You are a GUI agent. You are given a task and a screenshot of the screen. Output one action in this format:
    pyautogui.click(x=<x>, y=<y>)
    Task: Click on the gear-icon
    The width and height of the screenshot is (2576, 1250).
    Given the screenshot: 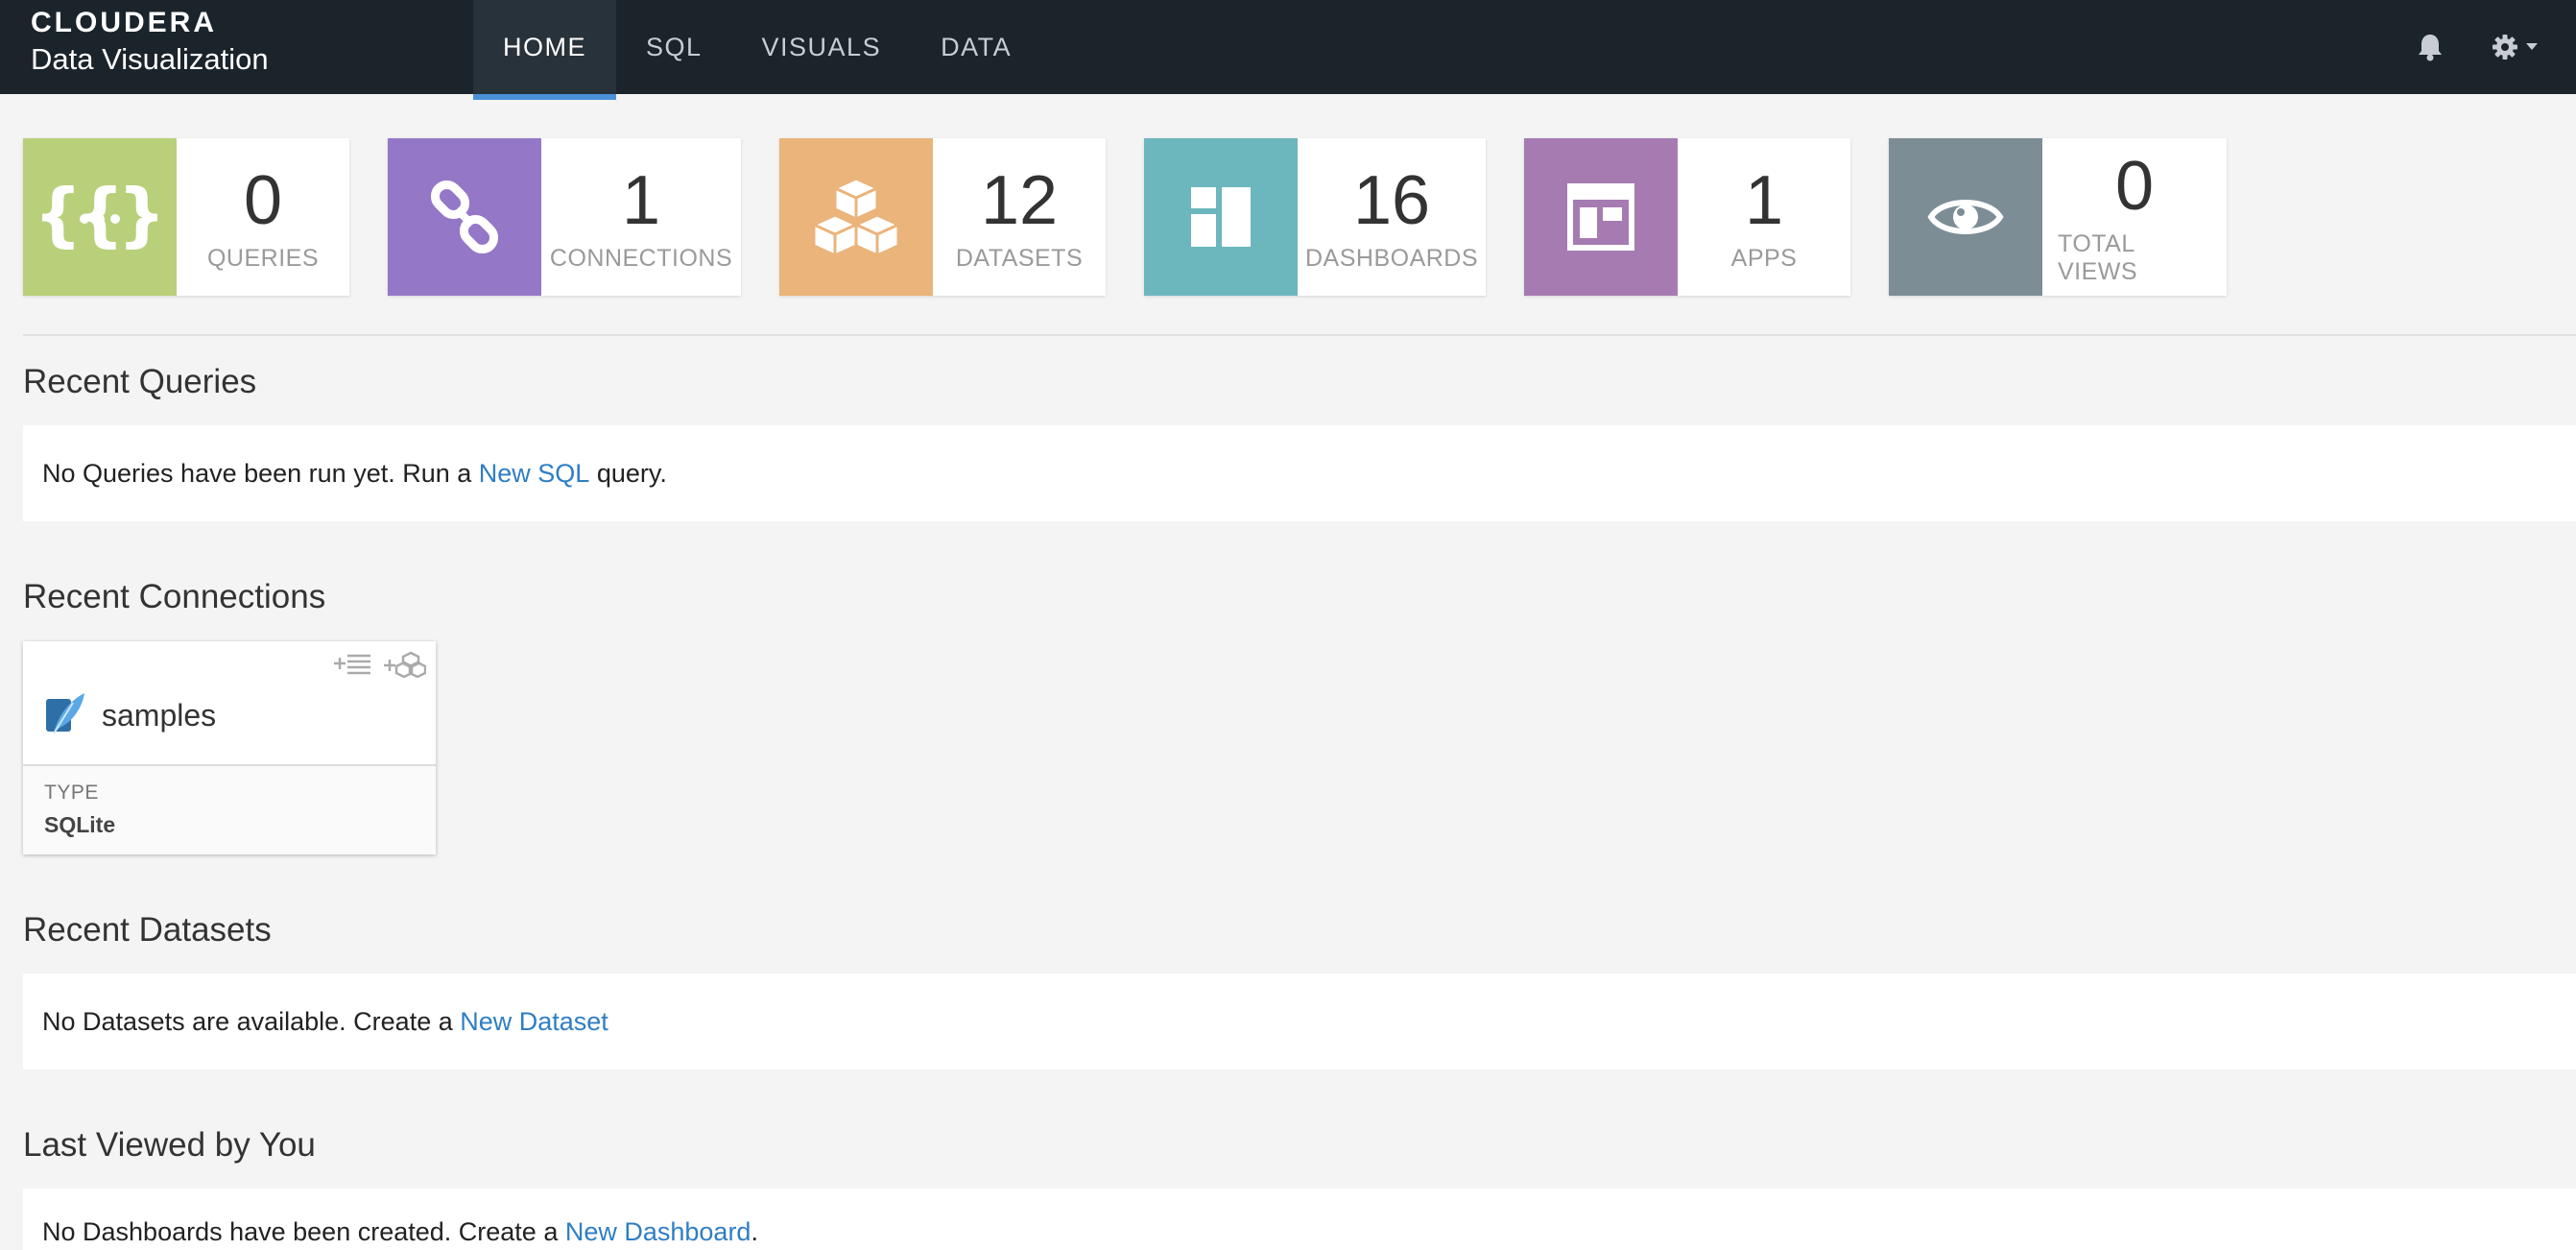 What is the action you would take?
    pyautogui.click(x=2505, y=47)
    